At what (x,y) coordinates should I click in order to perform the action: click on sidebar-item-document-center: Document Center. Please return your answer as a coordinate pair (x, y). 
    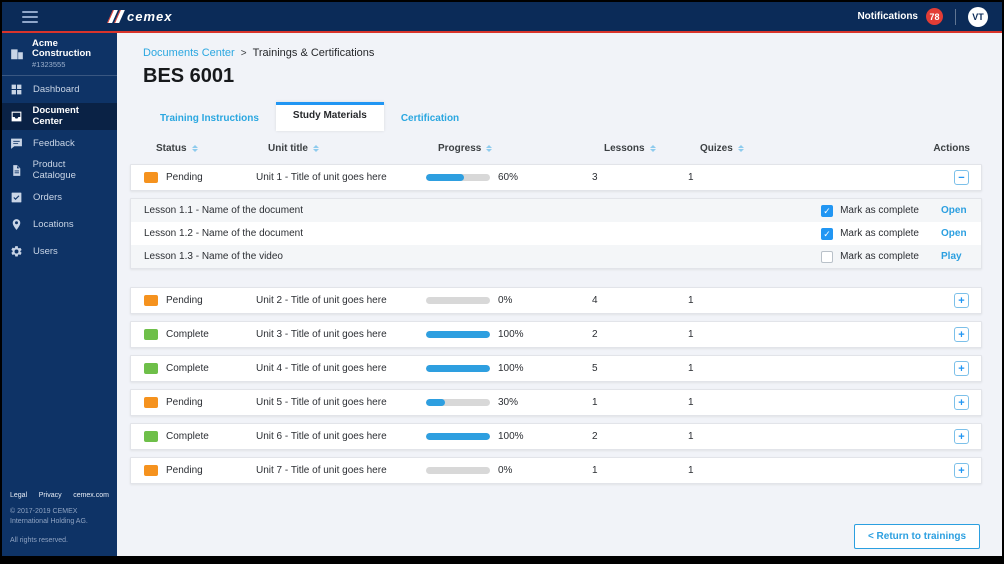
    Looking at the image, I should click on (59, 116).